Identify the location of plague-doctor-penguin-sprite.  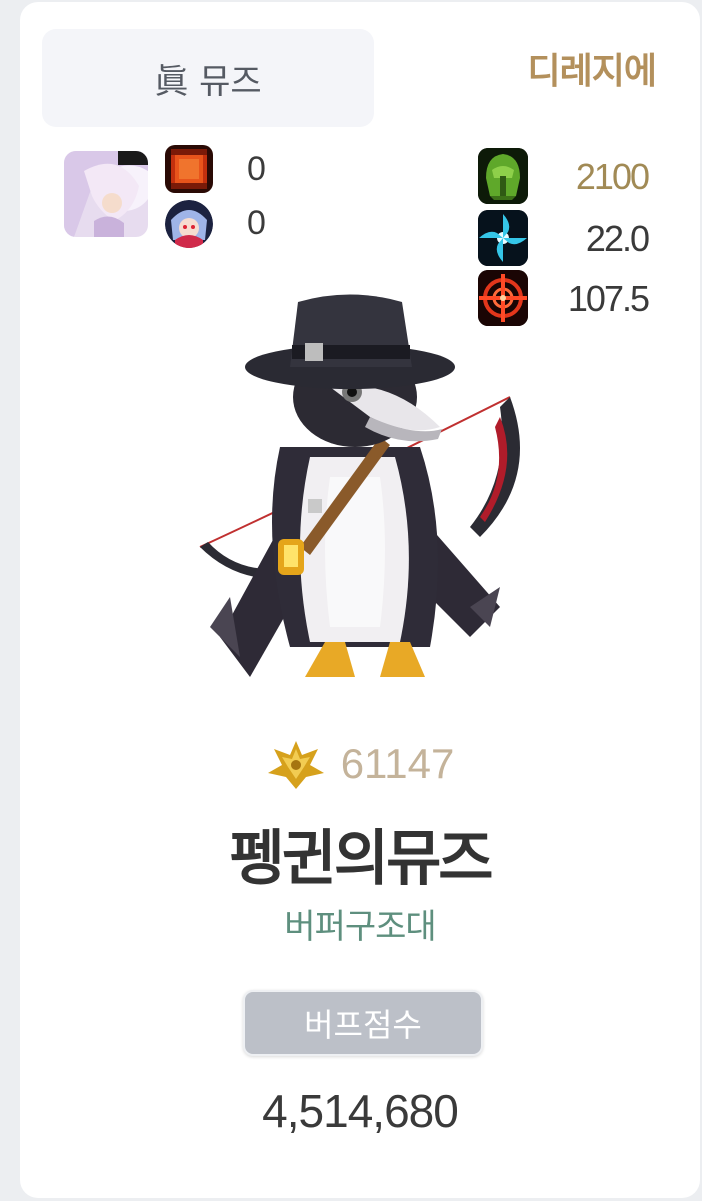
(359, 485).